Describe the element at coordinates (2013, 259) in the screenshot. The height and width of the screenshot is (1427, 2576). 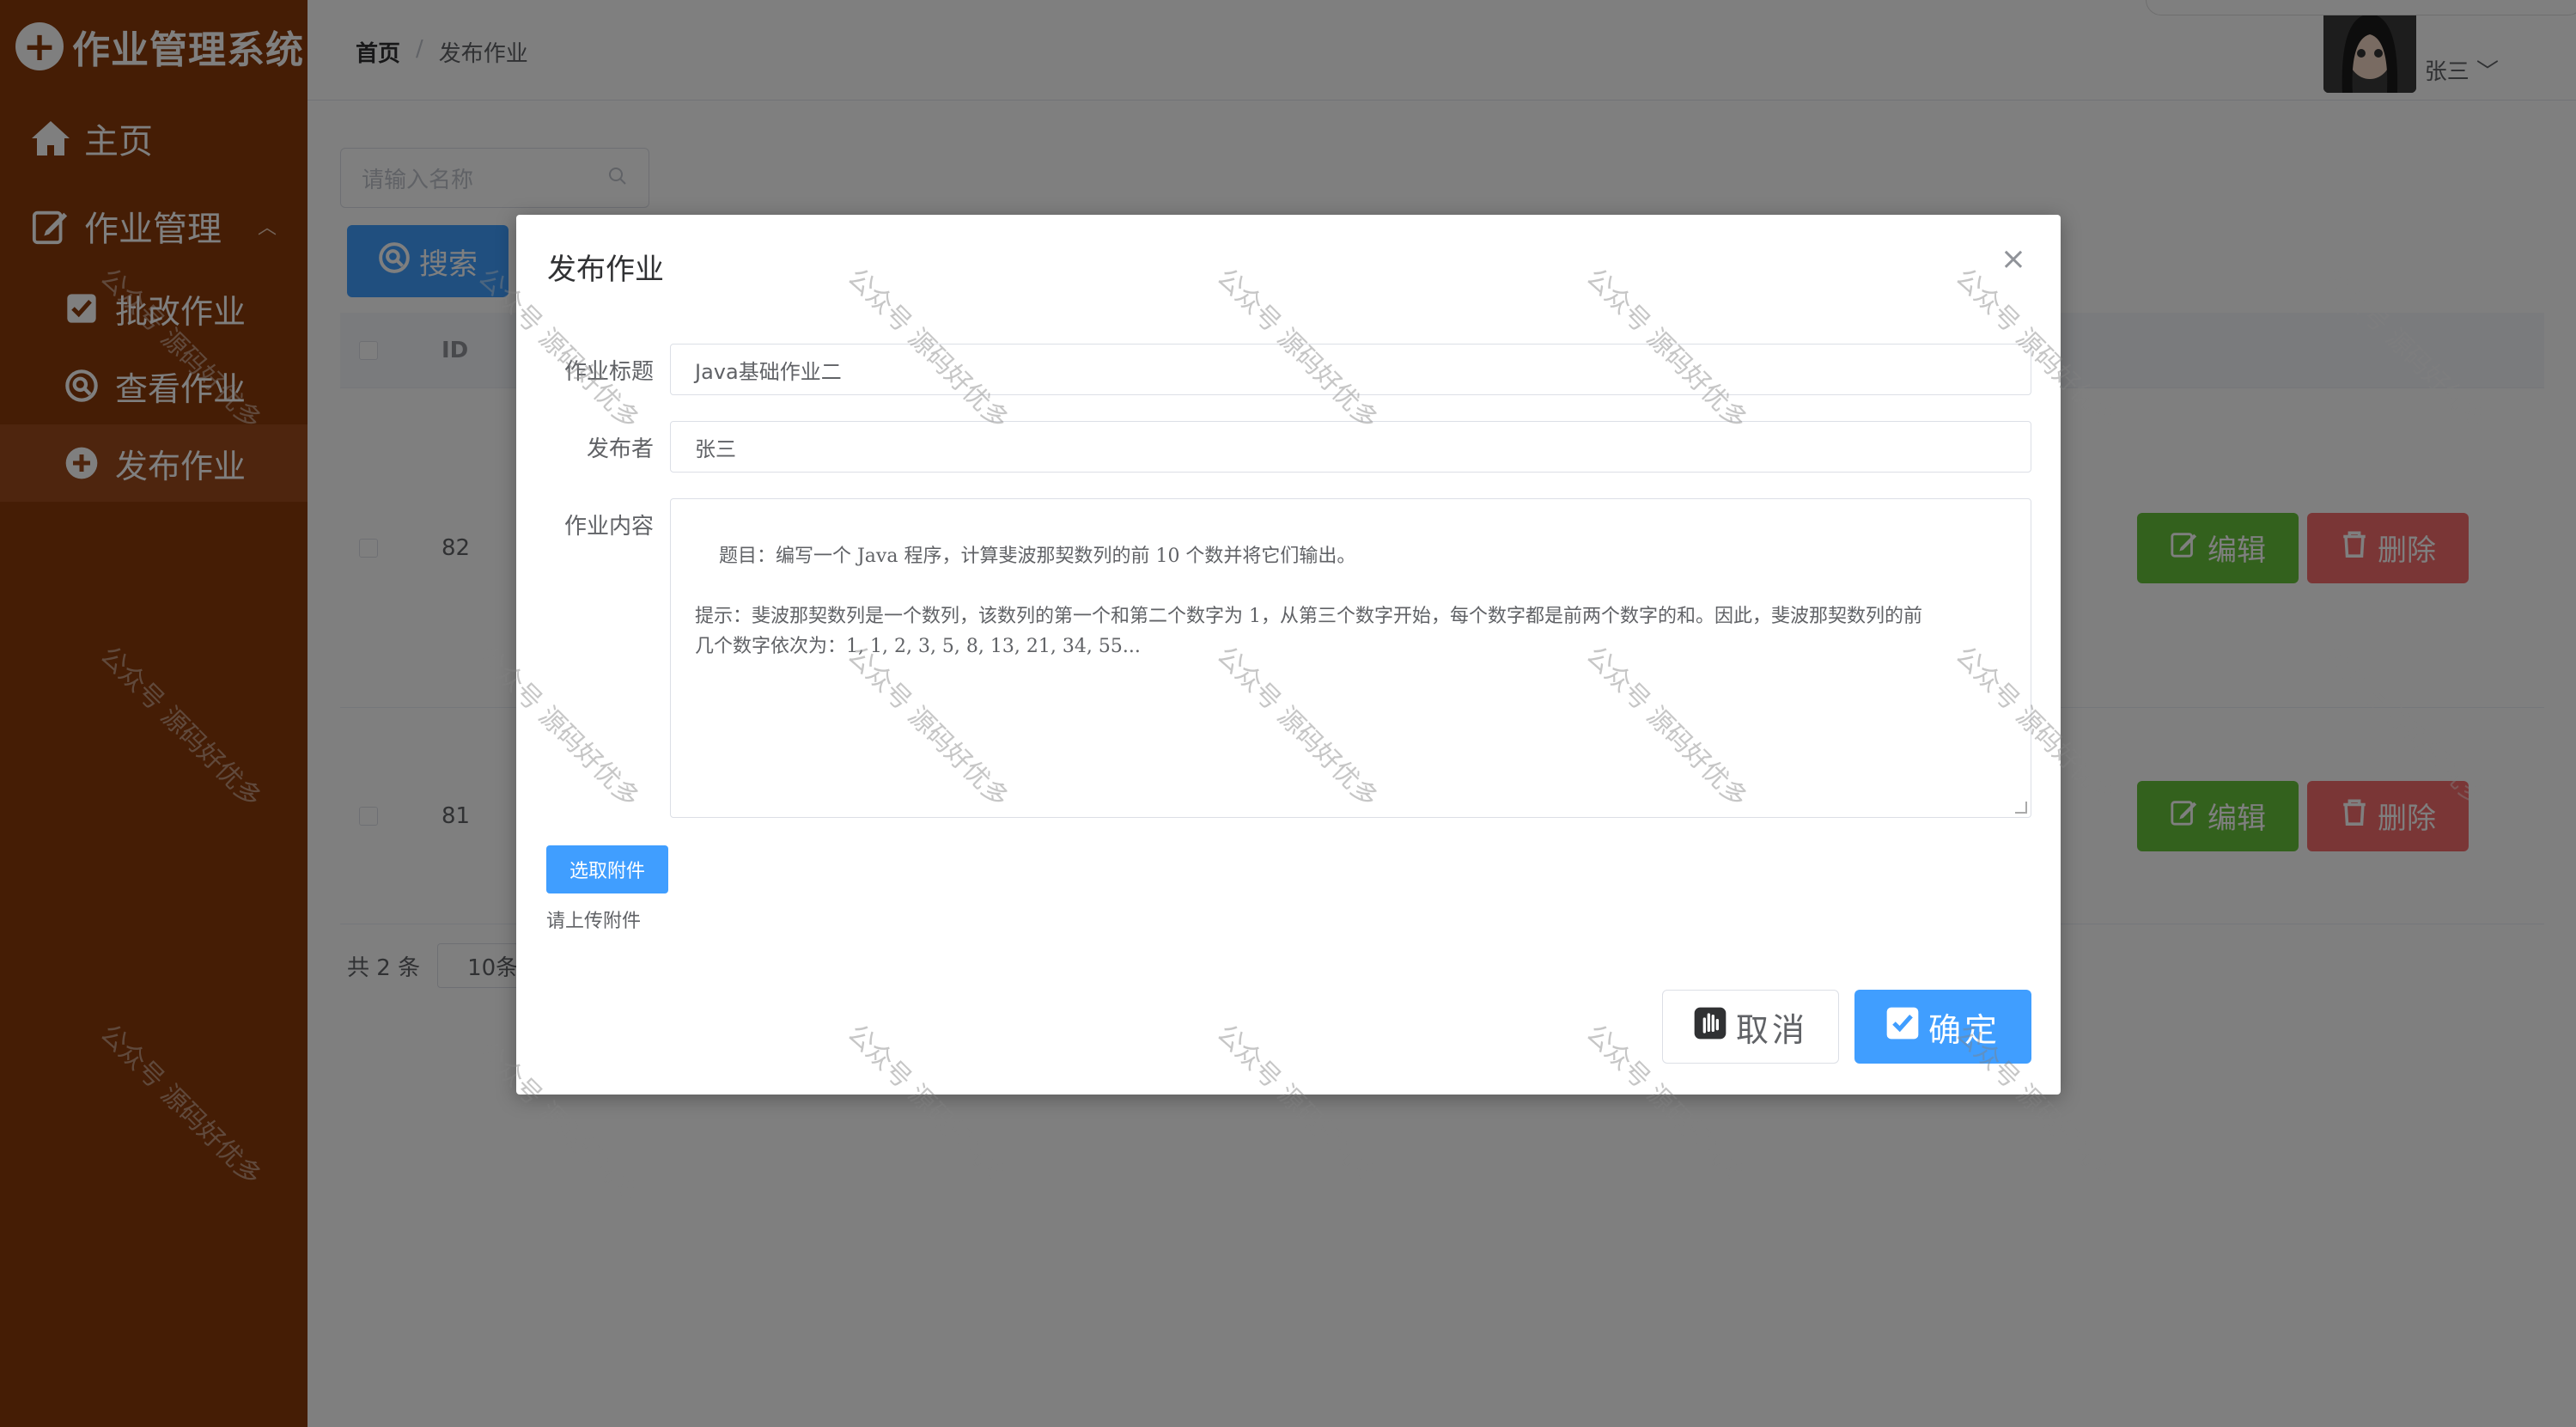
I see `close-icon: ×` at that location.